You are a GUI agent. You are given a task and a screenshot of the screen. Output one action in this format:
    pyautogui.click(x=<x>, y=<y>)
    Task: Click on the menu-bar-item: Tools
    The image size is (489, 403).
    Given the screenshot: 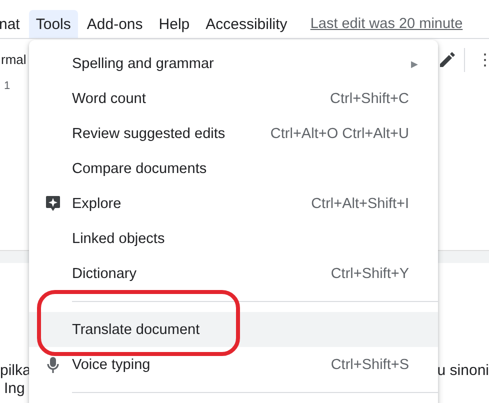 What is the action you would take?
    pyautogui.click(x=53, y=24)
    